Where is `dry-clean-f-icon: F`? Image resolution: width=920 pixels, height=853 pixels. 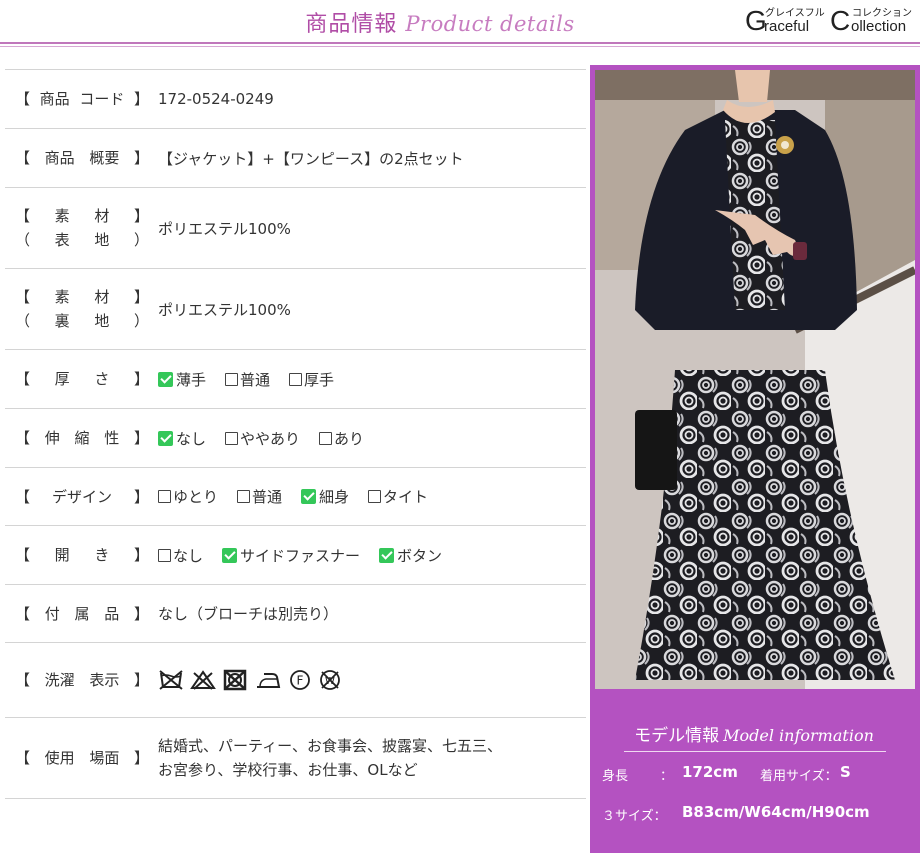 dry-clean-f-icon: F is located at coordinates (300, 680).